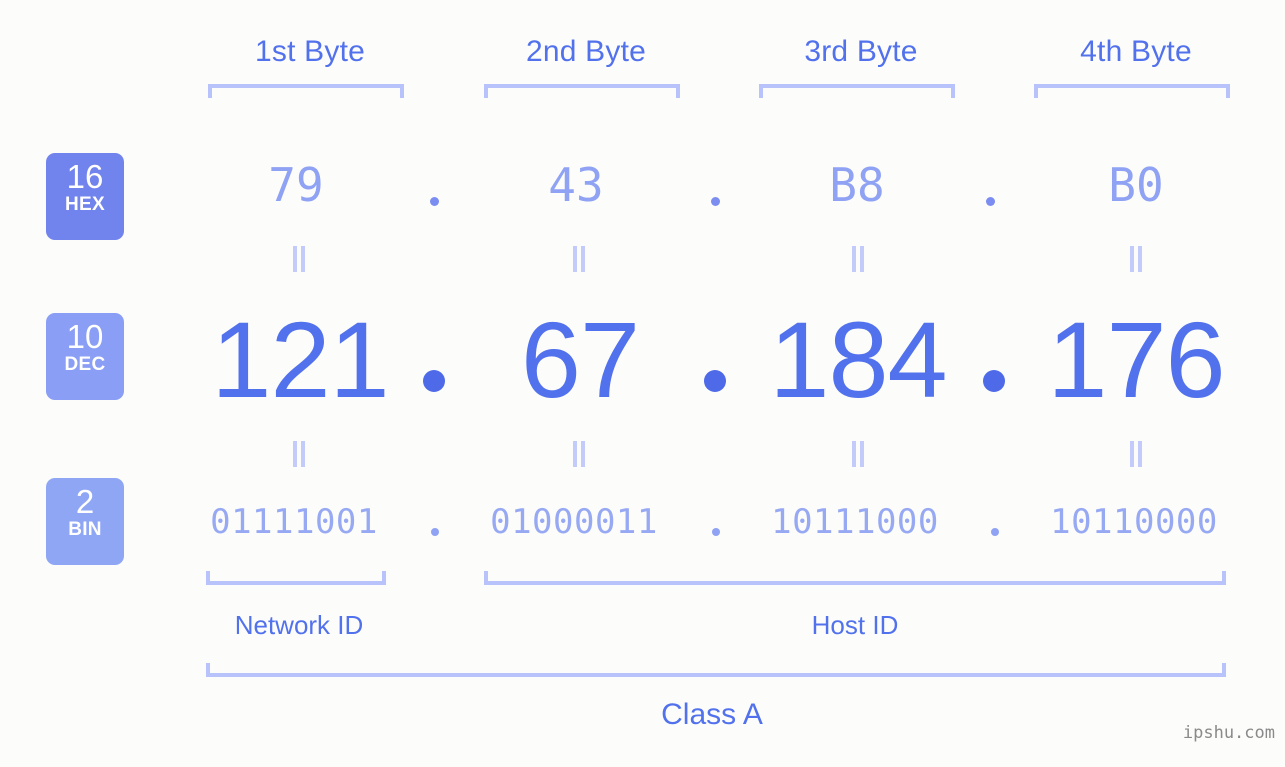 The height and width of the screenshot is (767, 1285). I want to click on bin-octet-2: 01000011, so click(574, 522).